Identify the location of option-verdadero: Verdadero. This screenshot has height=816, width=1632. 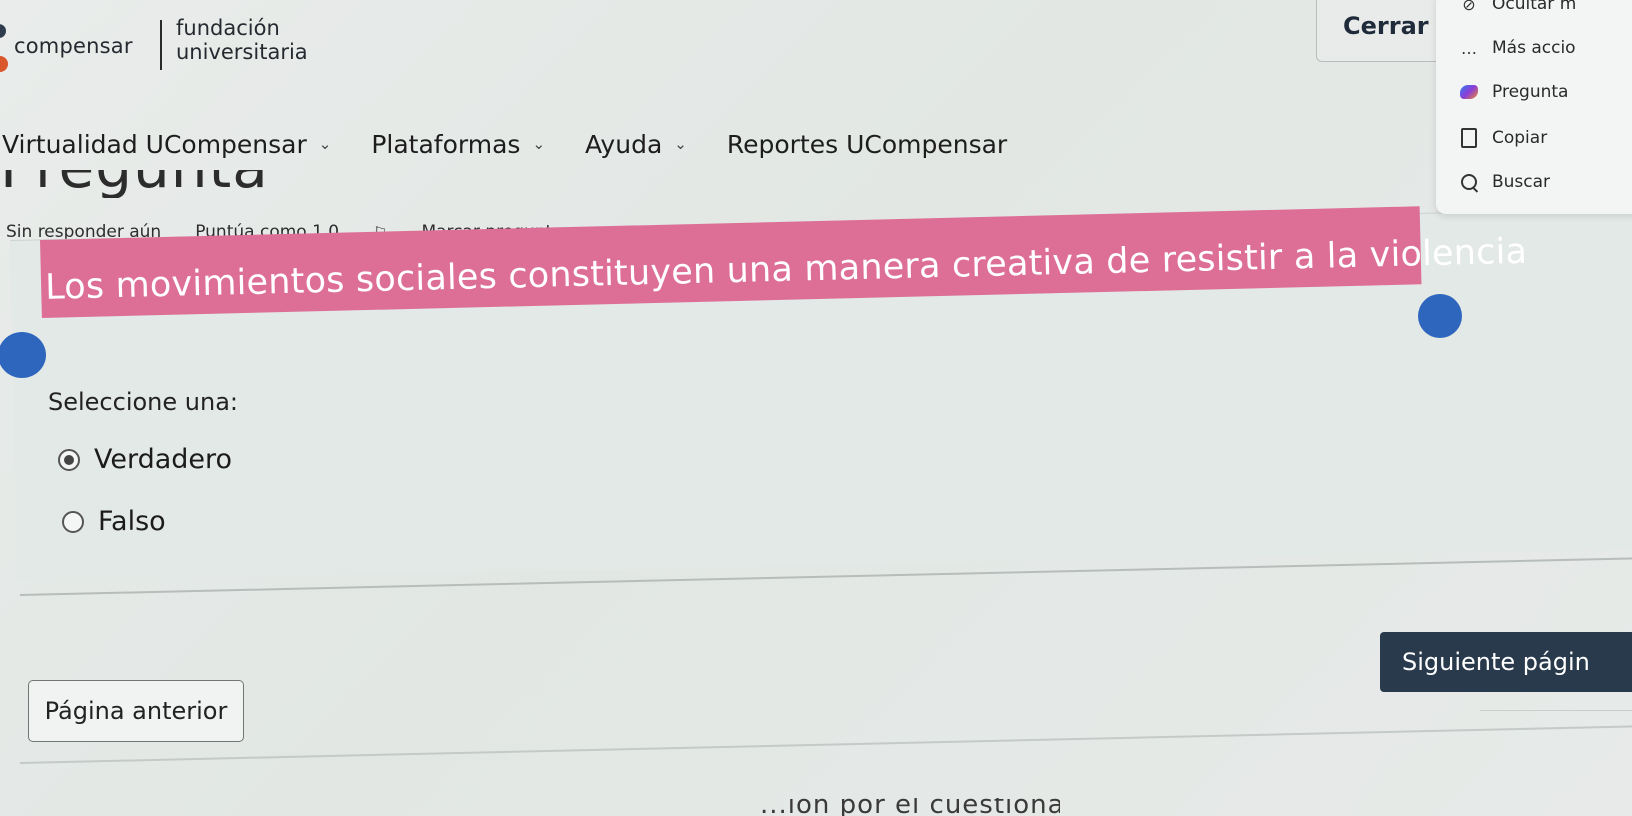
(145, 459).